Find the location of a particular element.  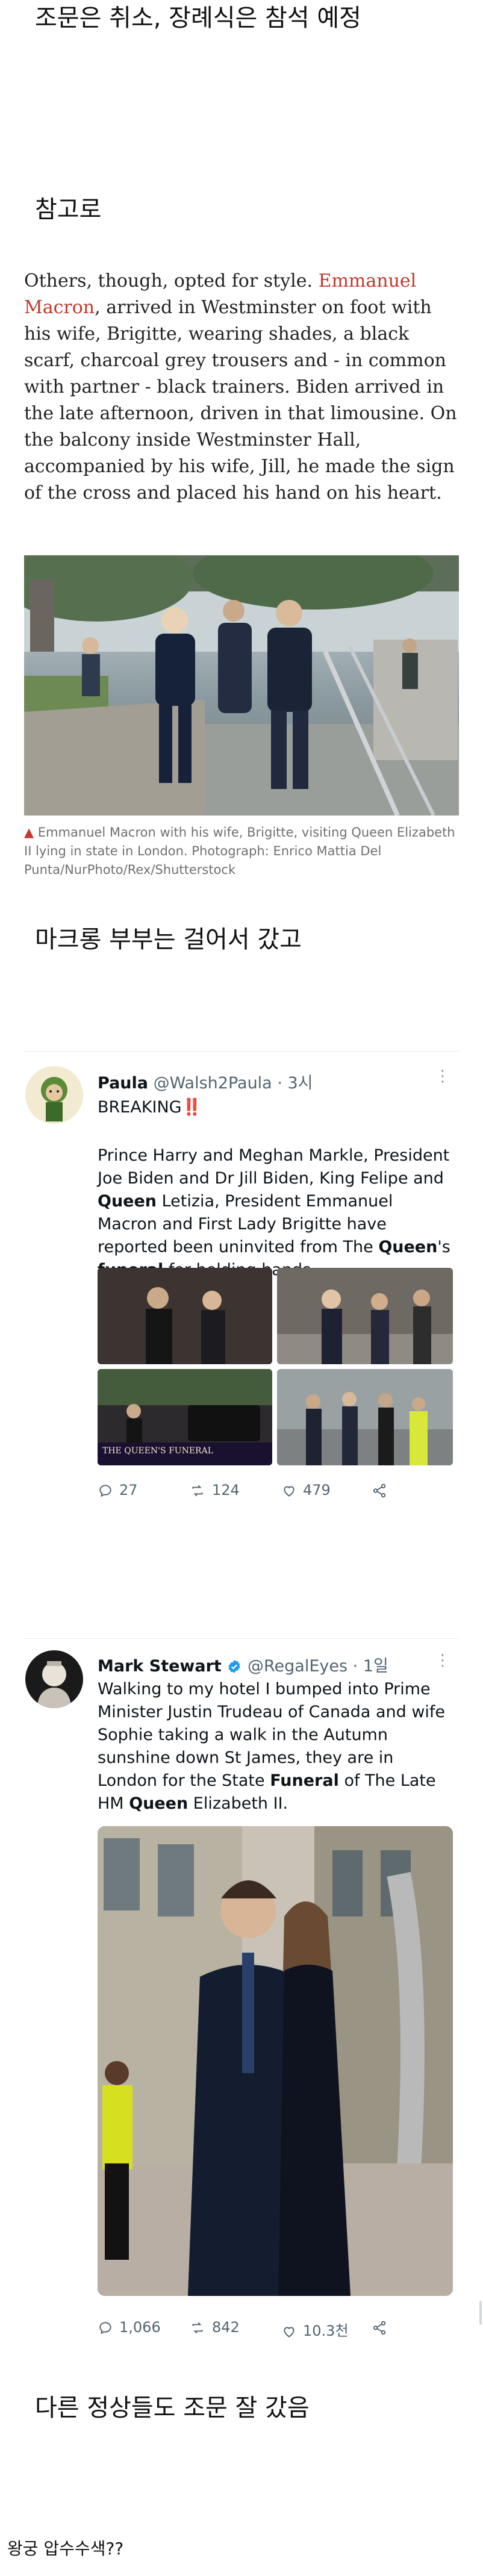

reply-count: 1,066 is located at coordinates (140, 2327).